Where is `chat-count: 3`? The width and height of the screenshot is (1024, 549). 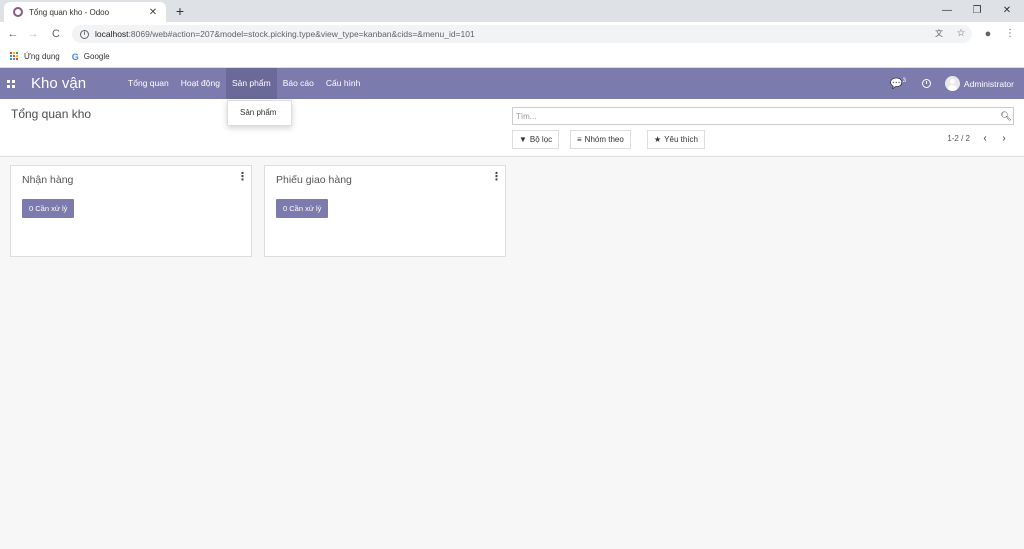 chat-count: 3 is located at coordinates (904, 80).